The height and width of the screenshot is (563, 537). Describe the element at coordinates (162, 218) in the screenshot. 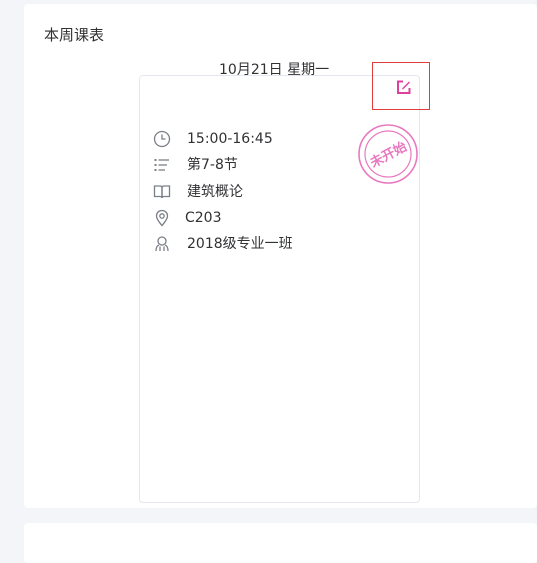

I see `location-pin-icon` at that location.